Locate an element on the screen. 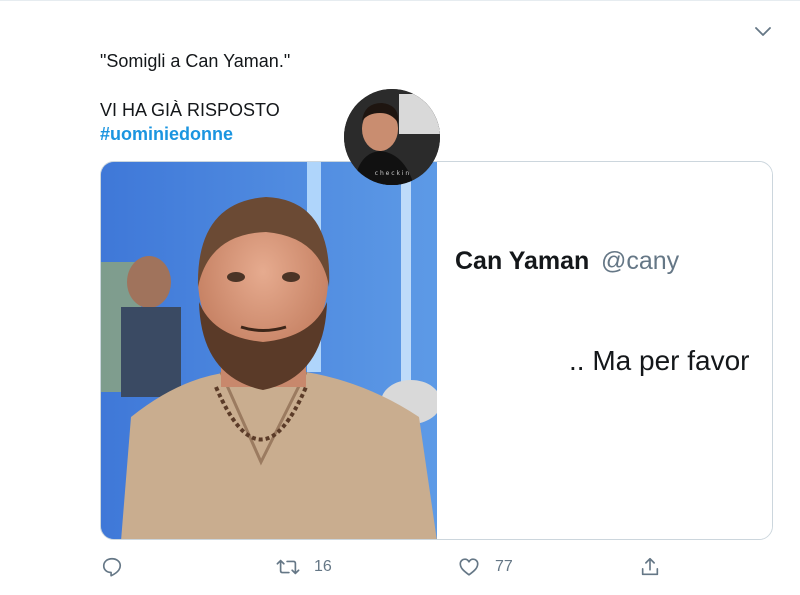  embedded-tweet-text: .. Ma per favor is located at coordinates (659, 360).